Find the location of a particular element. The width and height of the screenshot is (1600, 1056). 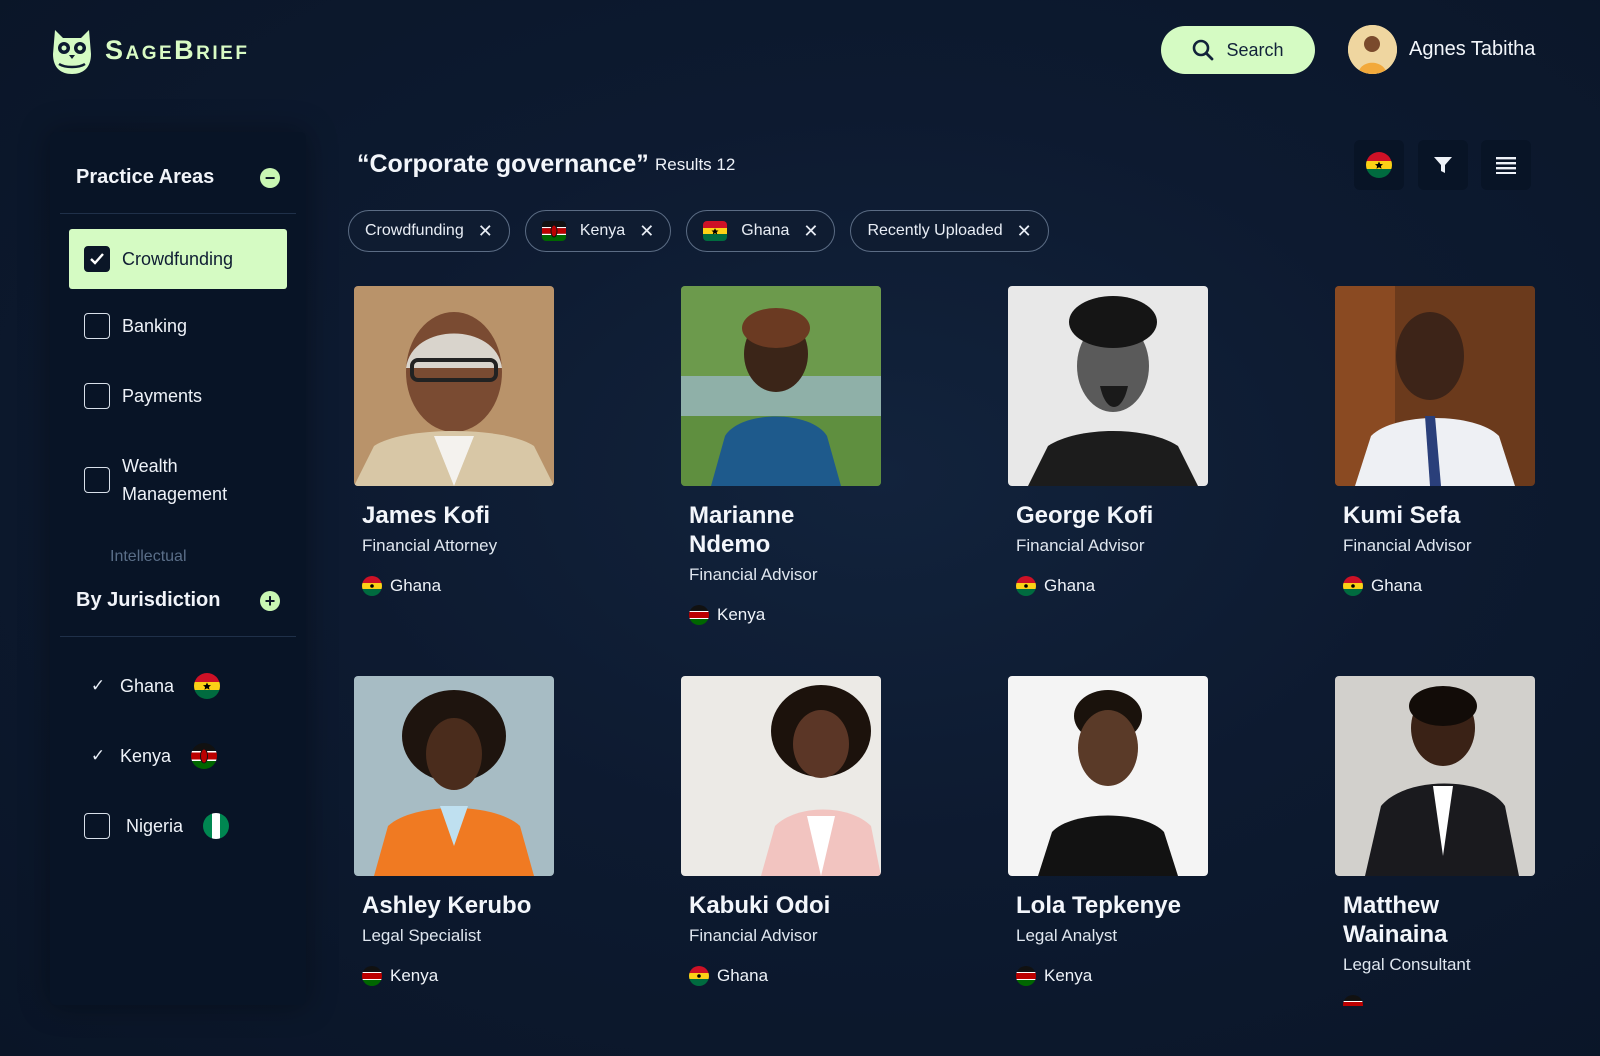

jurisdiction-item-kenya: ✓ Kenya is located at coordinates (153, 756).